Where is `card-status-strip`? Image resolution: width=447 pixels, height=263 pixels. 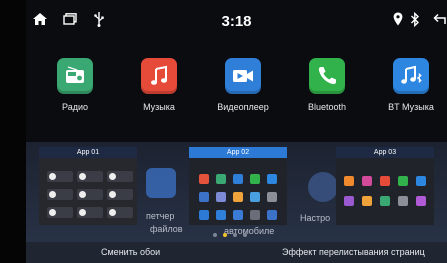
card-status-strip is located at coordinates (88, 161).